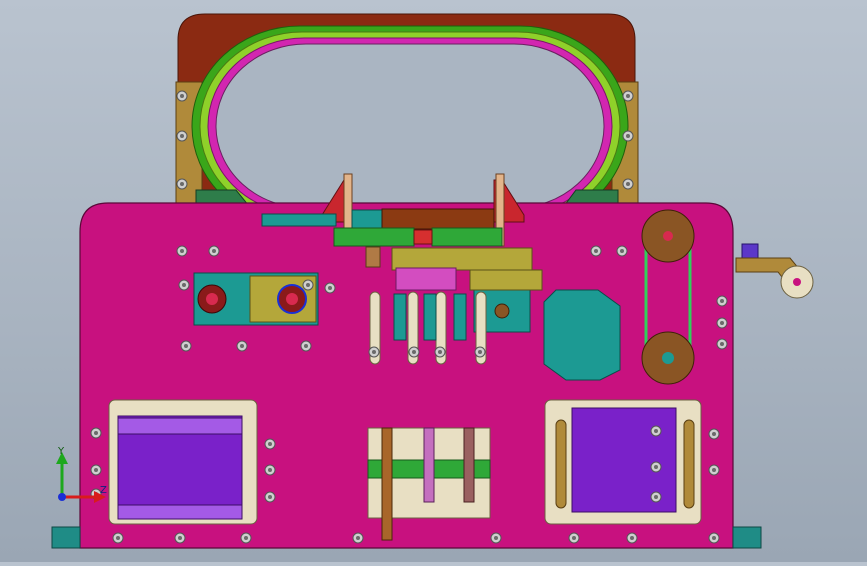  What do you see at coordinates (61, 451) in the screenshot?
I see `triad-y-label: Y` at bounding box center [61, 451].